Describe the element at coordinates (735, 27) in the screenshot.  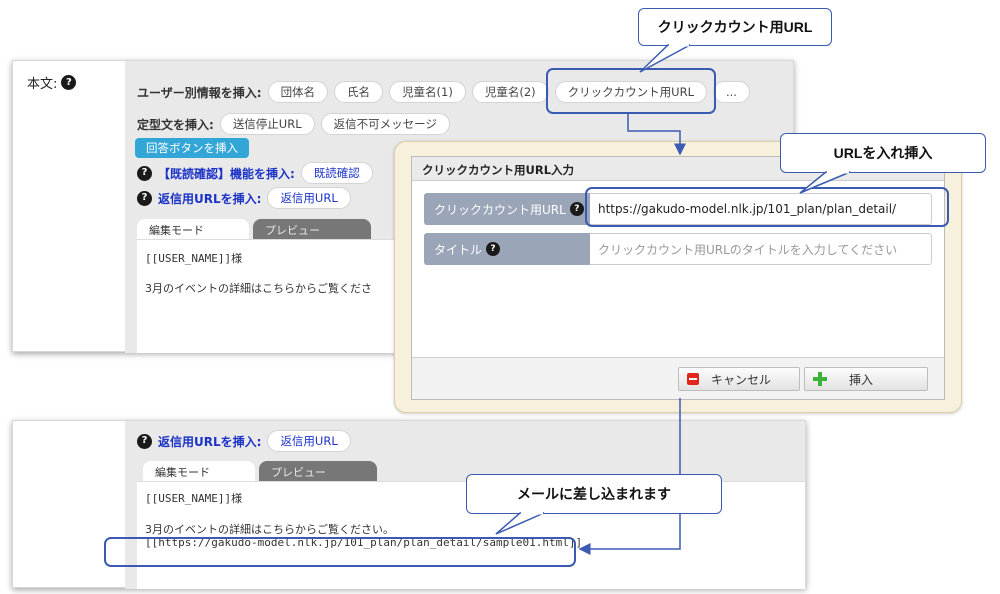
I see `callout-click-count-url: クリックカウント用URL` at that location.